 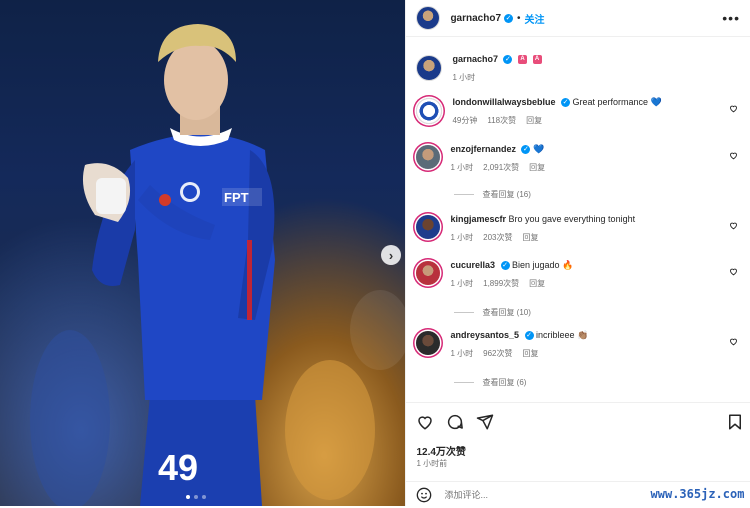 I want to click on add-comment-input, so click(x=519, y=495).